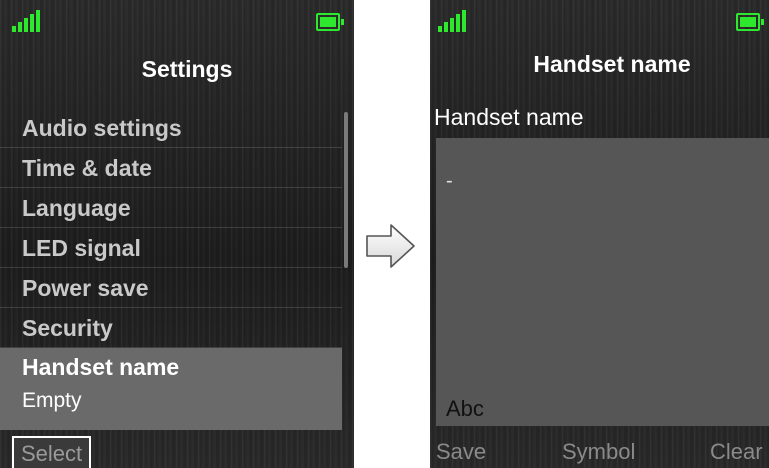 Image resolution: width=769 pixels, height=468 pixels. I want to click on menu-item-value: Empty, so click(52, 400).